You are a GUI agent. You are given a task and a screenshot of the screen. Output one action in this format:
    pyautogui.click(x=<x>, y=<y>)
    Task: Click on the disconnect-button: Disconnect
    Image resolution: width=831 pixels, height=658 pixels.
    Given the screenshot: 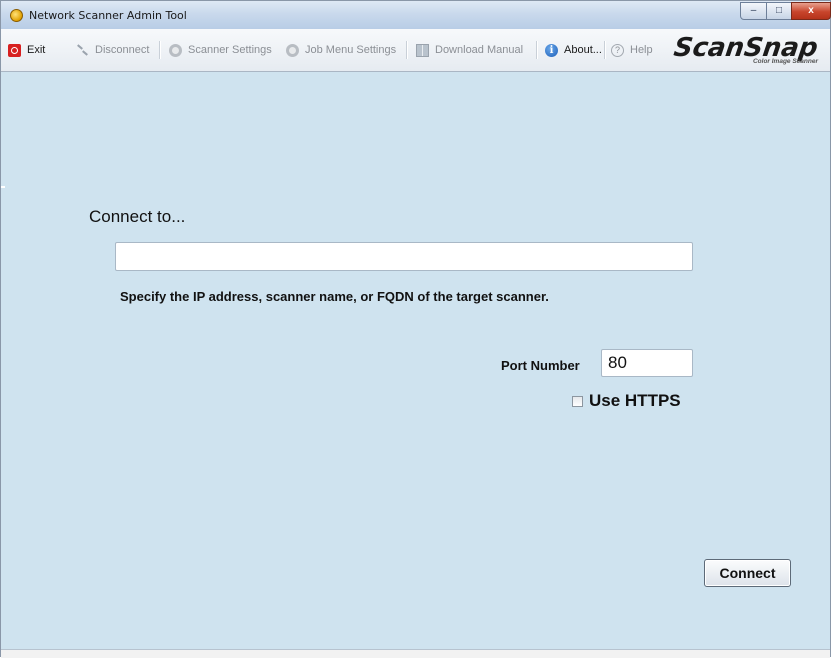 What is the action you would take?
    pyautogui.click(x=112, y=50)
    